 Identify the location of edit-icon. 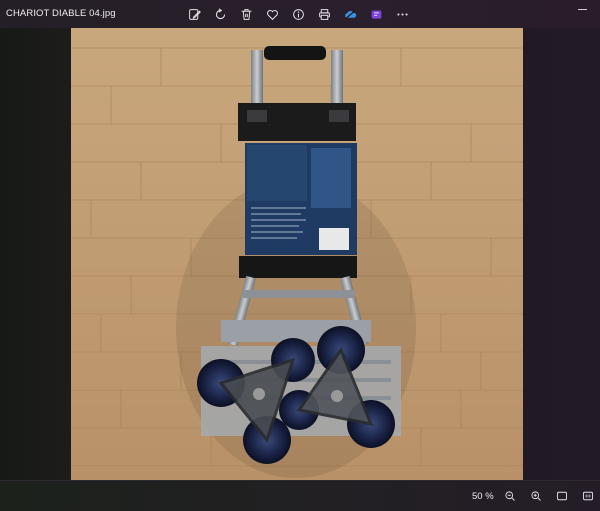
(194, 14).